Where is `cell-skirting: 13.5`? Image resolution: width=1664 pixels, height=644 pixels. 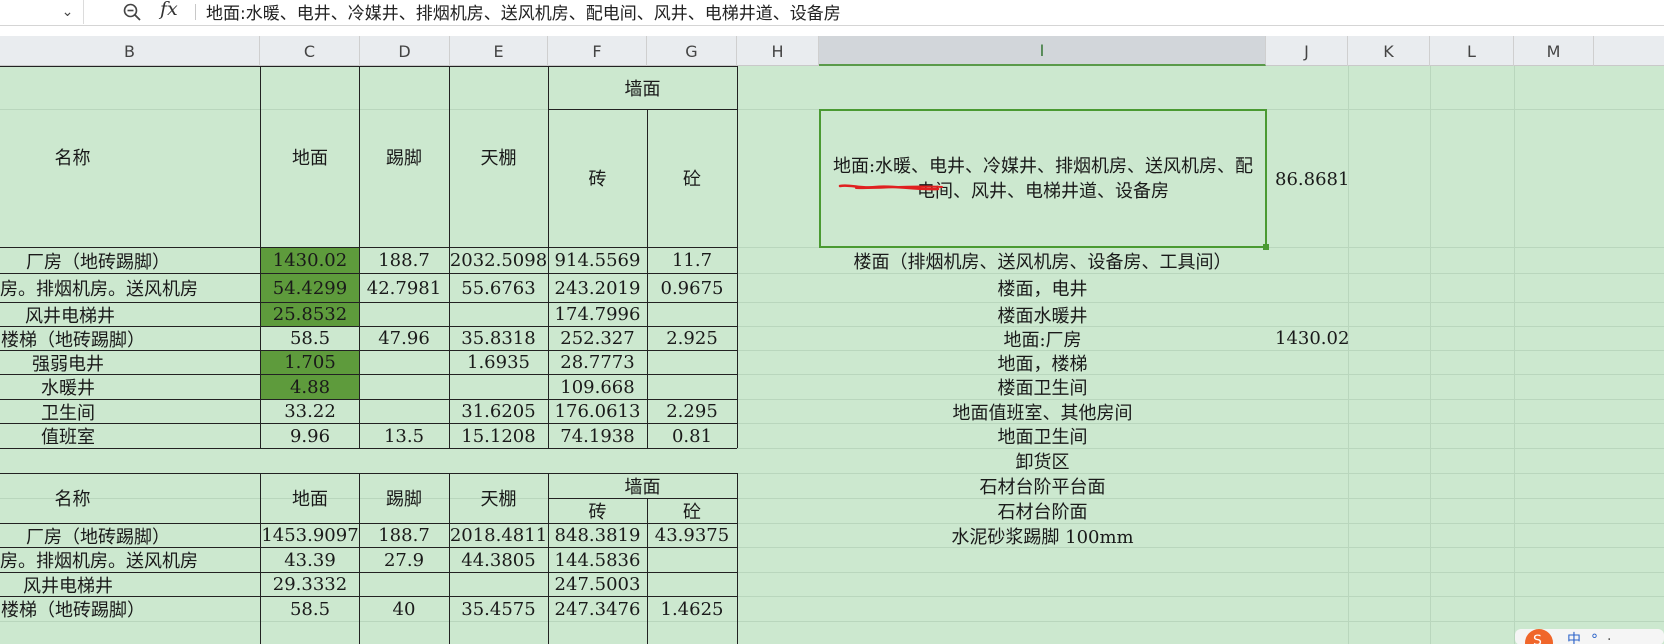
cell-skirting: 13.5 is located at coordinates (404, 436).